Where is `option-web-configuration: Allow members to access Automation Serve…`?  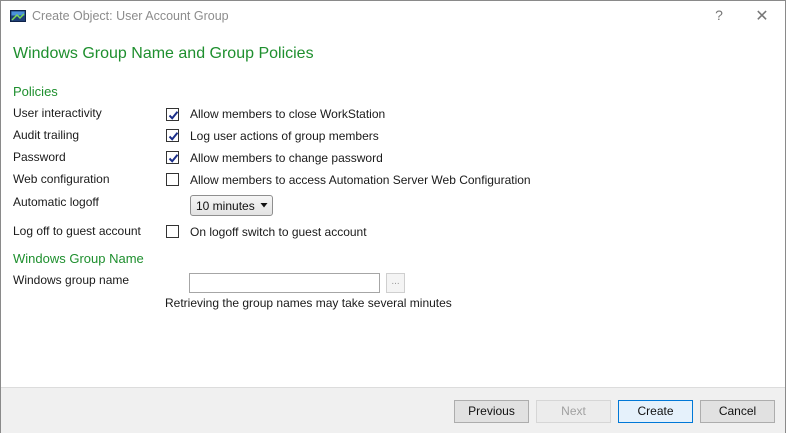
option-web-configuration: Allow members to access Automation Serve… is located at coordinates (360, 180).